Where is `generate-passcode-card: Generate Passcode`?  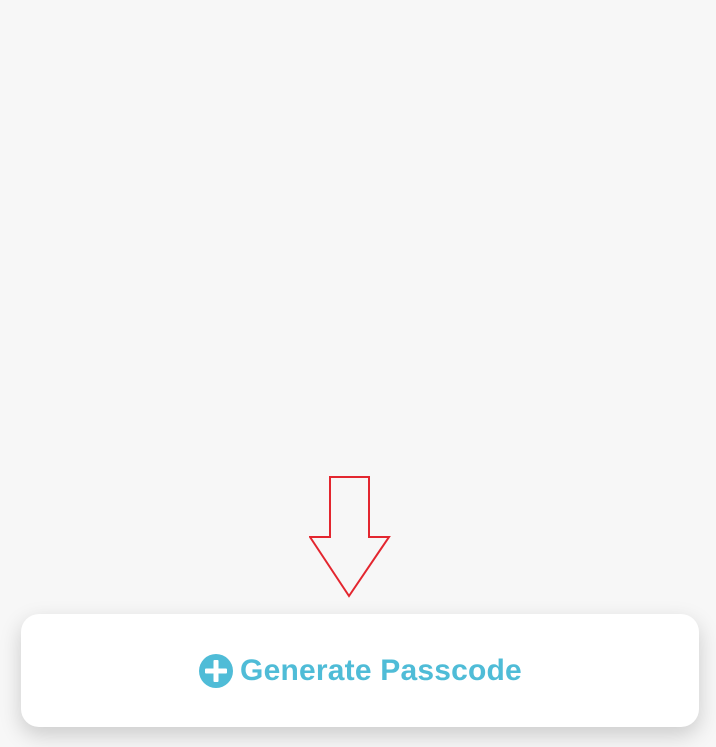
generate-passcode-card: Generate Passcode is located at coordinates (360, 670).